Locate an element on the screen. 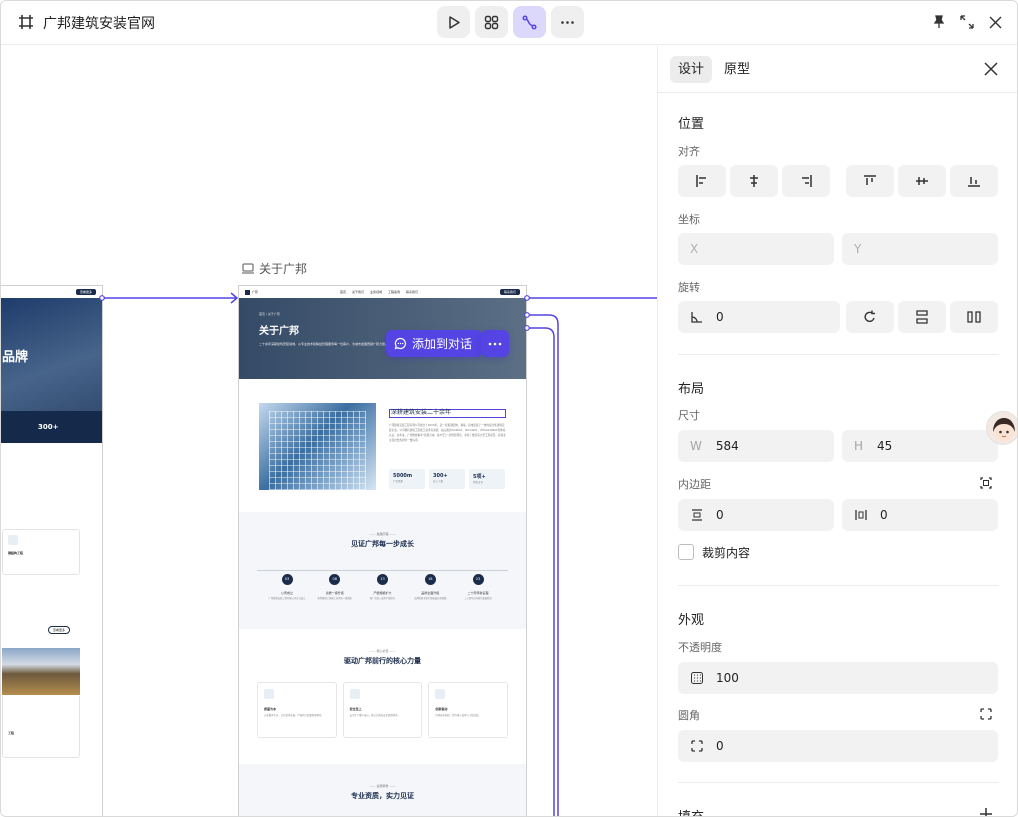 The image size is (1018, 817). about-nav-links: 首页 关于我们 业务领域 工程案例 联系我们 is located at coordinates (379, 292).